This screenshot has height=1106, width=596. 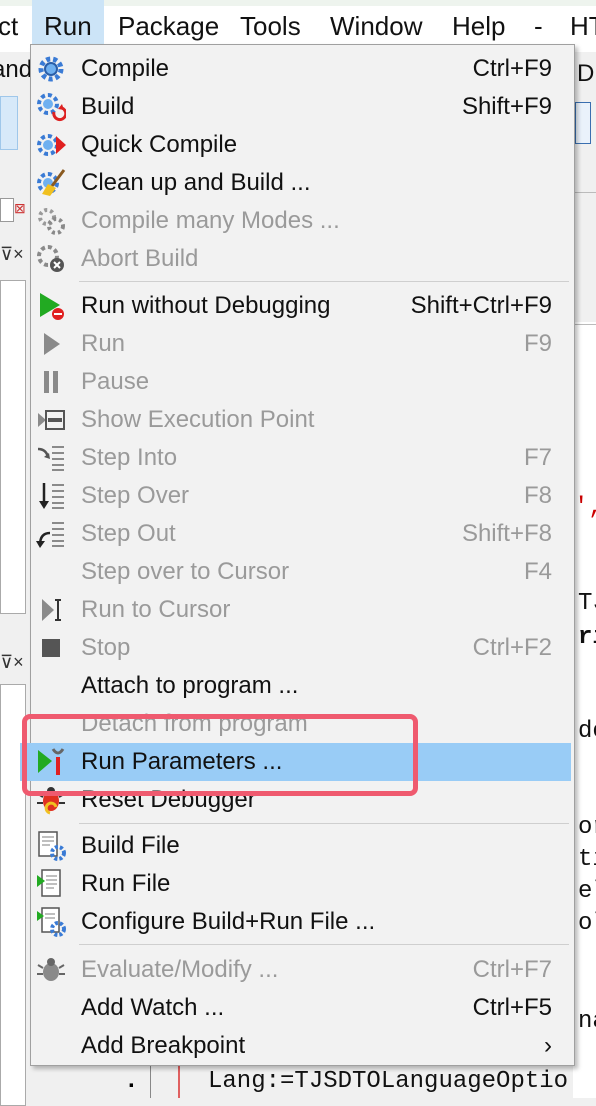 What do you see at coordinates (51, 69) in the screenshot?
I see `gear-icon` at bounding box center [51, 69].